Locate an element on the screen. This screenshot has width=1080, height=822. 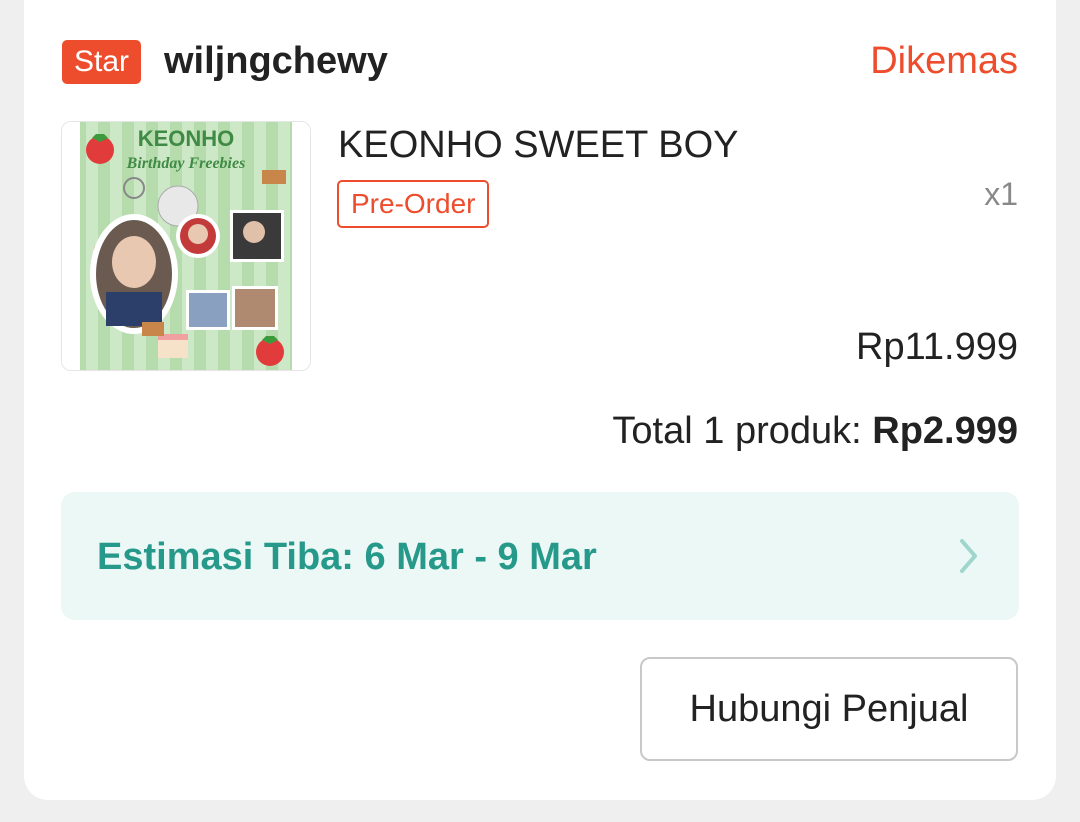
order-status: Dikemas is located at coordinates (944, 61).